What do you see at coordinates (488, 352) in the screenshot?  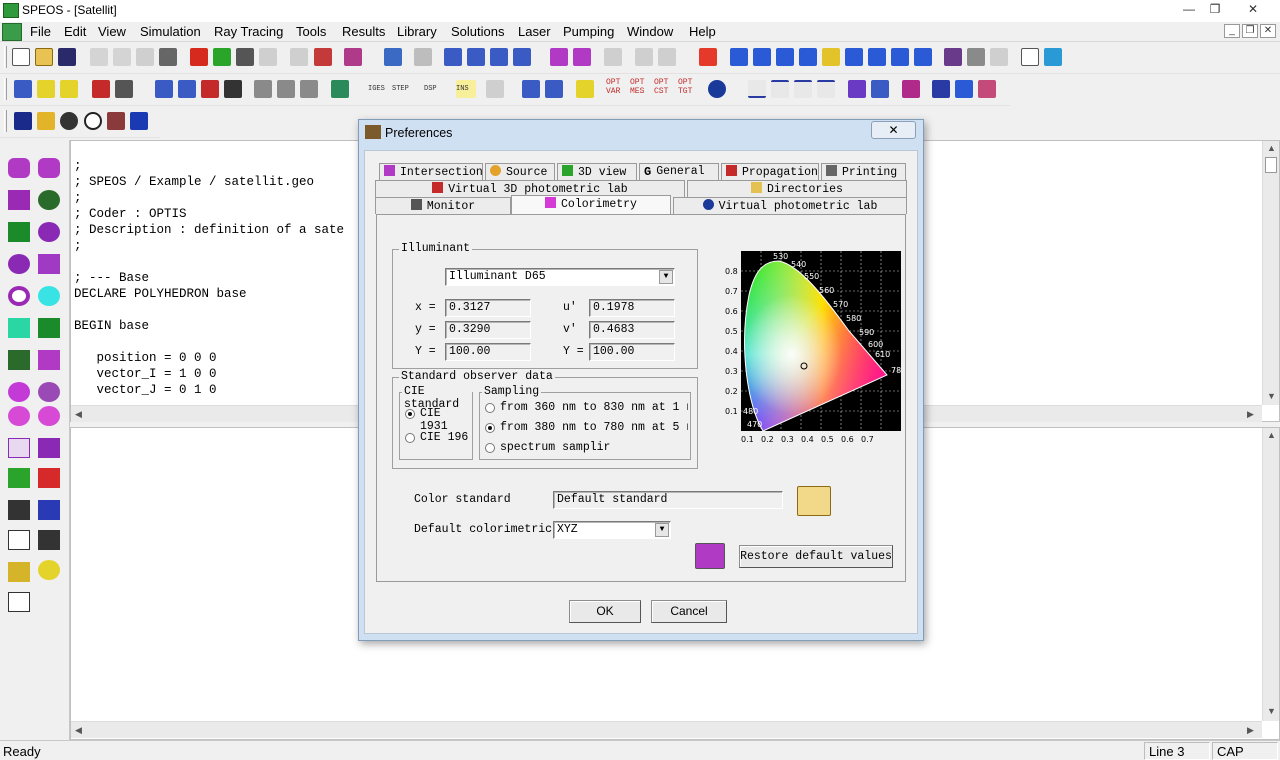 I see `Y-field: 100.00` at bounding box center [488, 352].